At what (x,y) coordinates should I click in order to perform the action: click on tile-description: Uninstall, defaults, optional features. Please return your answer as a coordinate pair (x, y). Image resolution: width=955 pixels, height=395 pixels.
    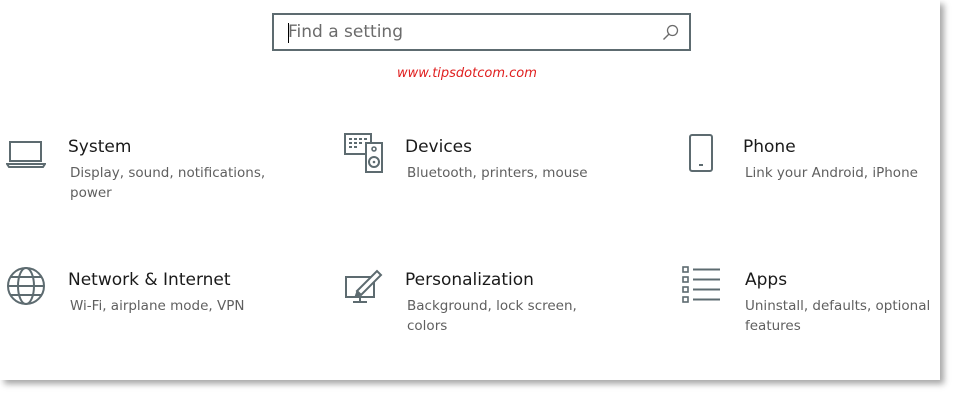
    Looking at the image, I should click on (838, 316).